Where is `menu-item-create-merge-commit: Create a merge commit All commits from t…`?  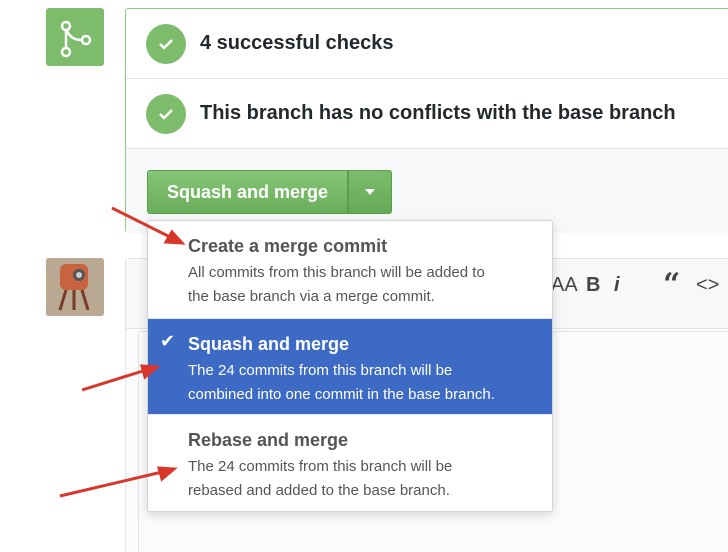 menu-item-create-merge-commit: Create a merge commit All commits from t… is located at coordinates (350, 270).